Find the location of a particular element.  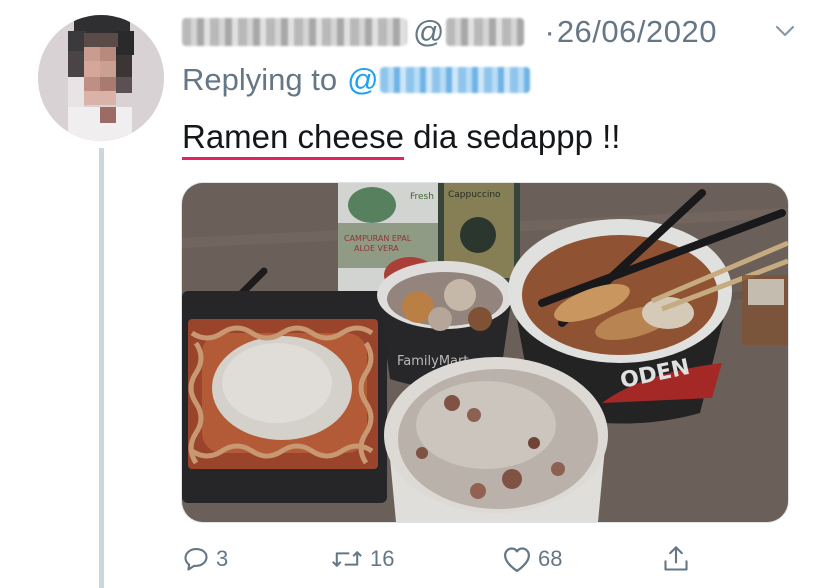

replying-to: Replying to @ is located at coordinates (356, 80).